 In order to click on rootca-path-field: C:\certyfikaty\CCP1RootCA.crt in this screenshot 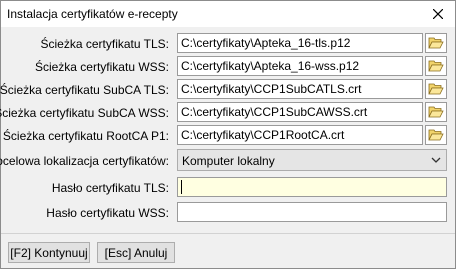, I will do `click(300, 135)`.